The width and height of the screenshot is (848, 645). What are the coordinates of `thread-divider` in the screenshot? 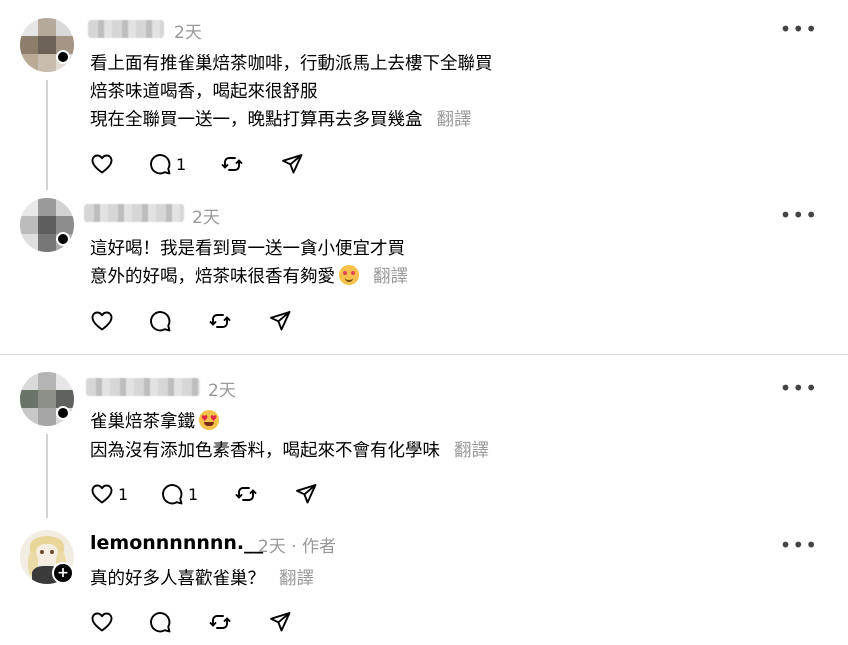 It's located at (424, 354).